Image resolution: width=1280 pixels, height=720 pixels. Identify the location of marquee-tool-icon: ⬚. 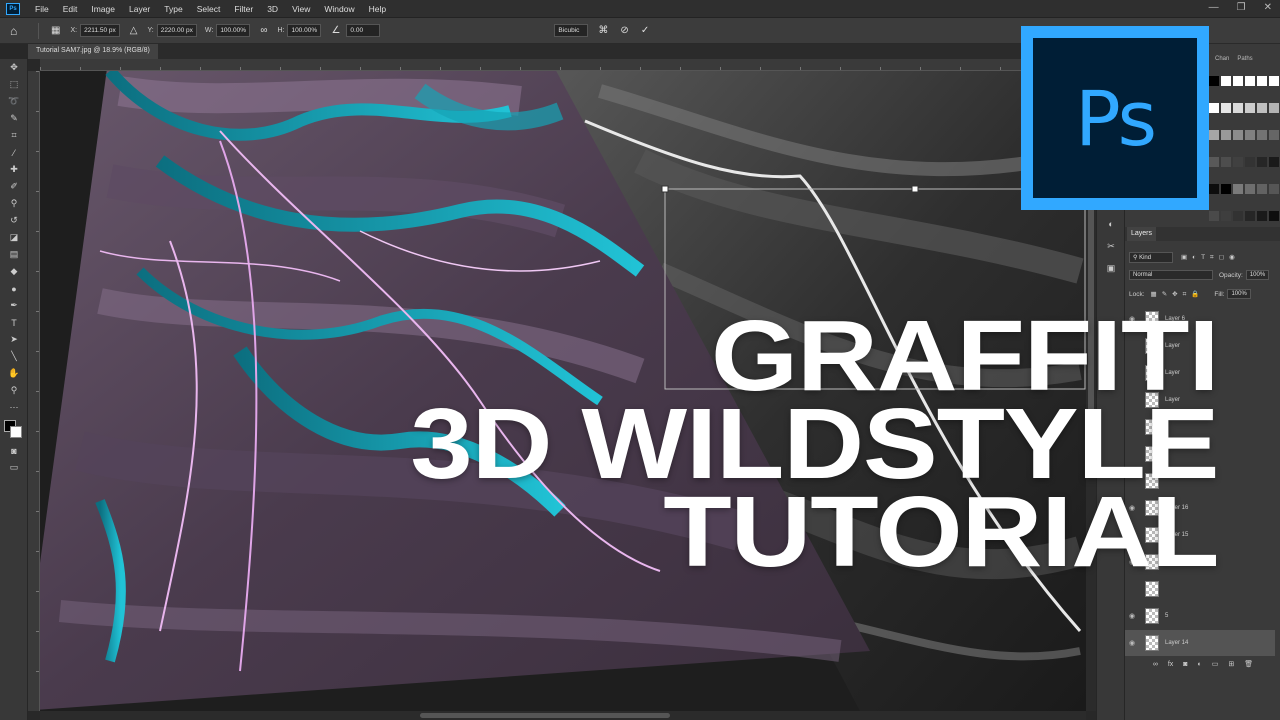
(14, 84).